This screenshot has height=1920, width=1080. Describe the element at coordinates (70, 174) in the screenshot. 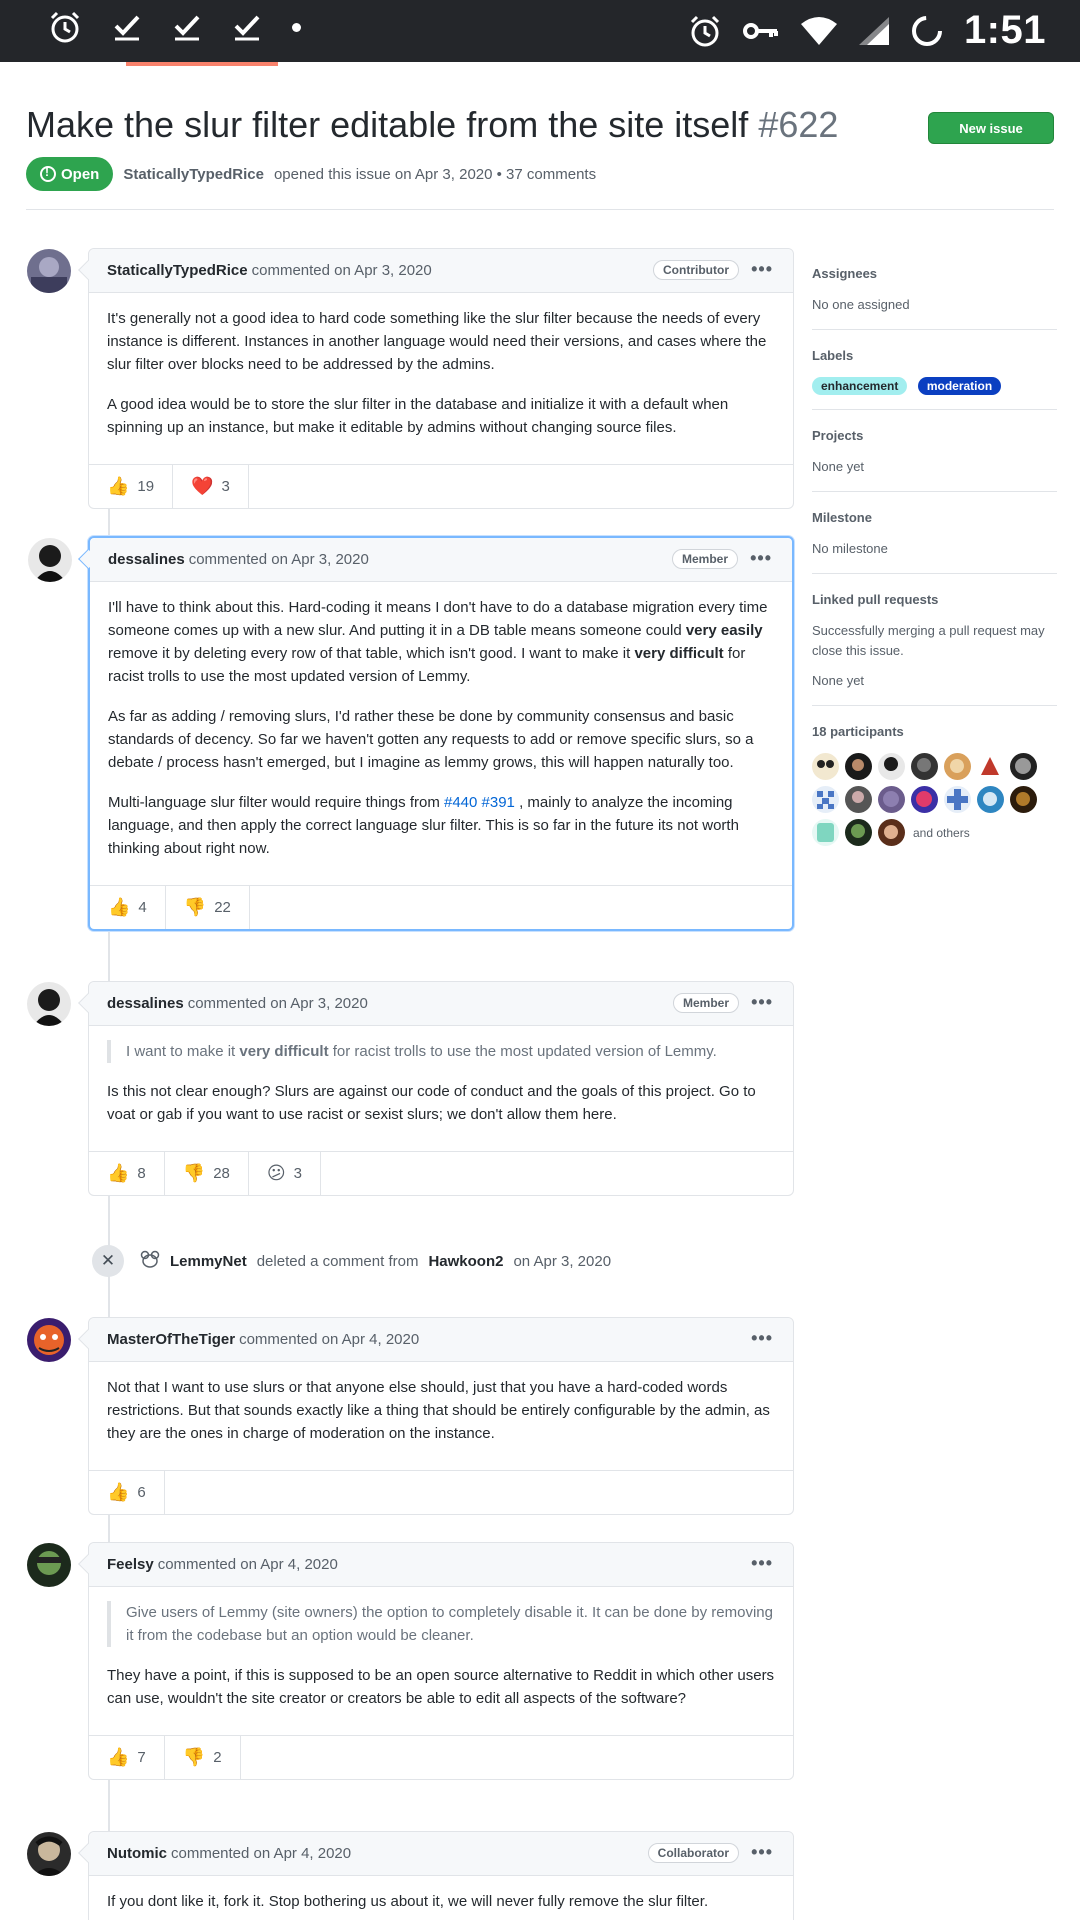

I see `status-badge: Open` at that location.